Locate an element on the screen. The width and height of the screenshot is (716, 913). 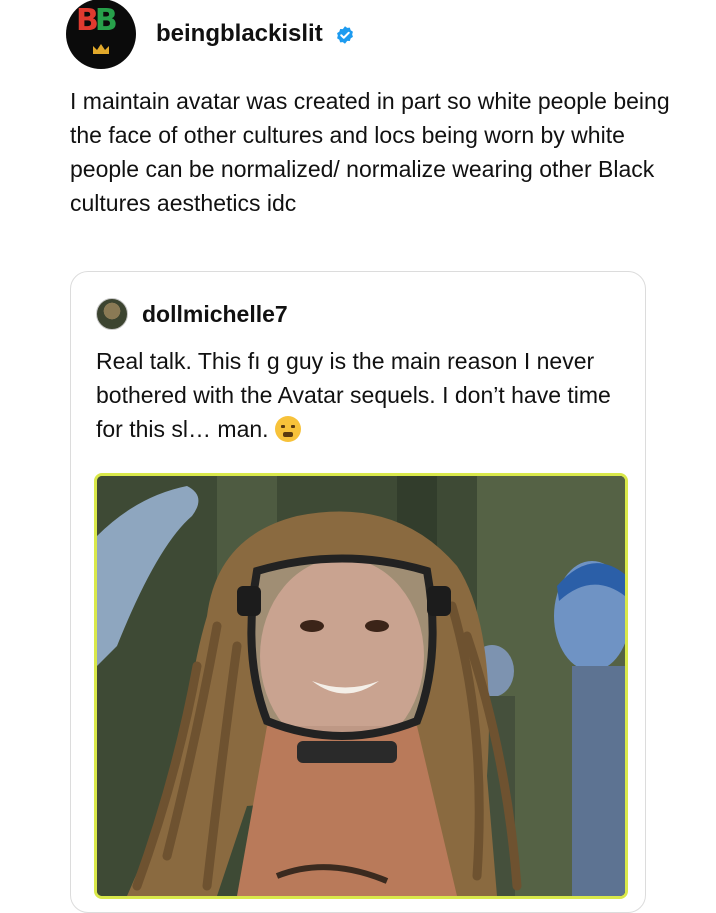
quoted-post-header: dollmichelle7 is located at coordinates (192, 314).